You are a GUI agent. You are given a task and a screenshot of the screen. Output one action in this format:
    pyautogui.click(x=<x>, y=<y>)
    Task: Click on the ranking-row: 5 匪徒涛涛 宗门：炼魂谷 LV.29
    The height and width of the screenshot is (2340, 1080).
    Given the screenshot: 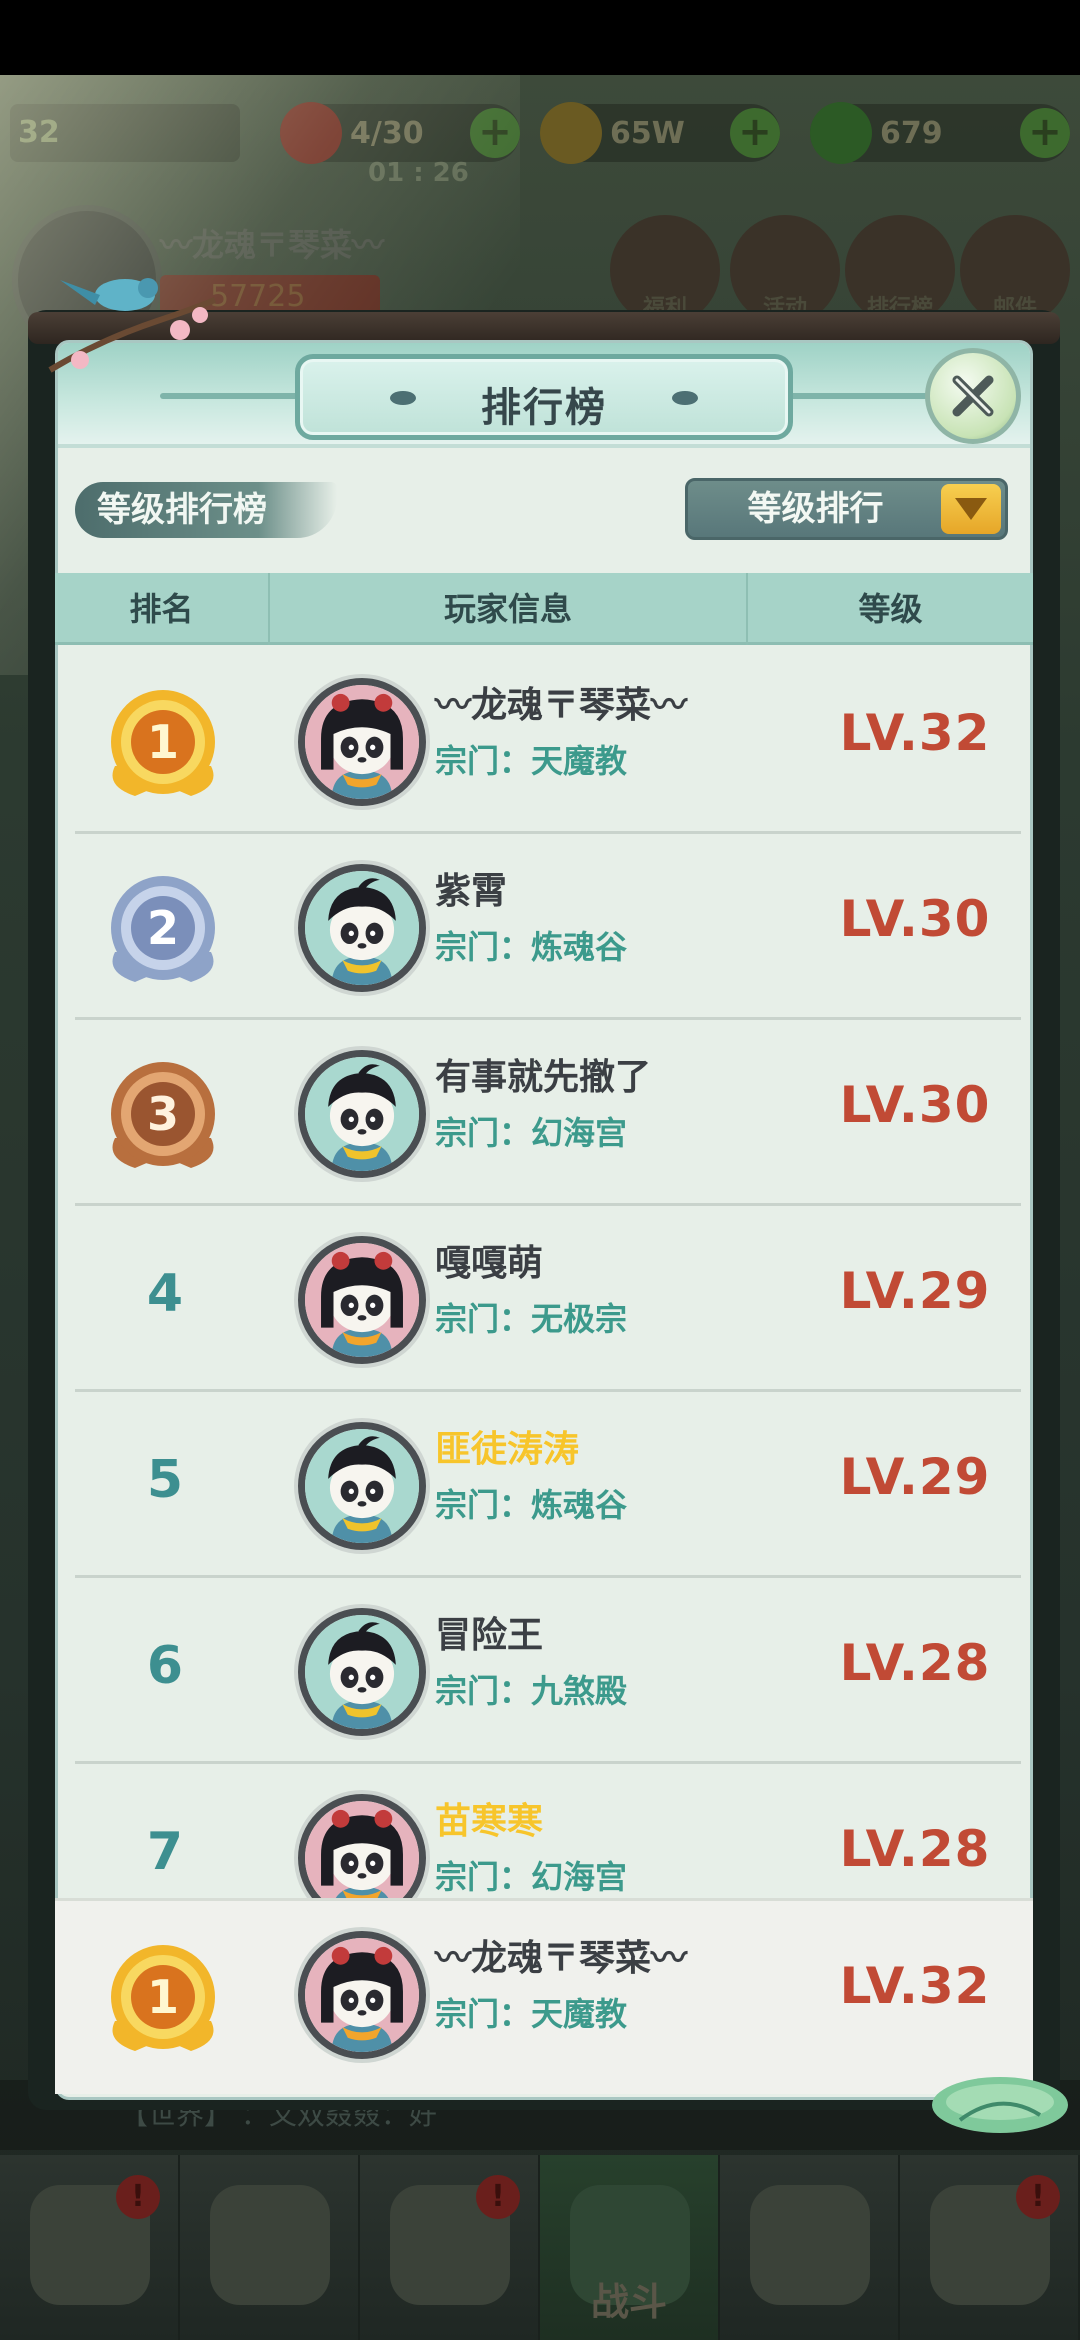 What is the action you would take?
    pyautogui.click(x=544, y=1485)
    